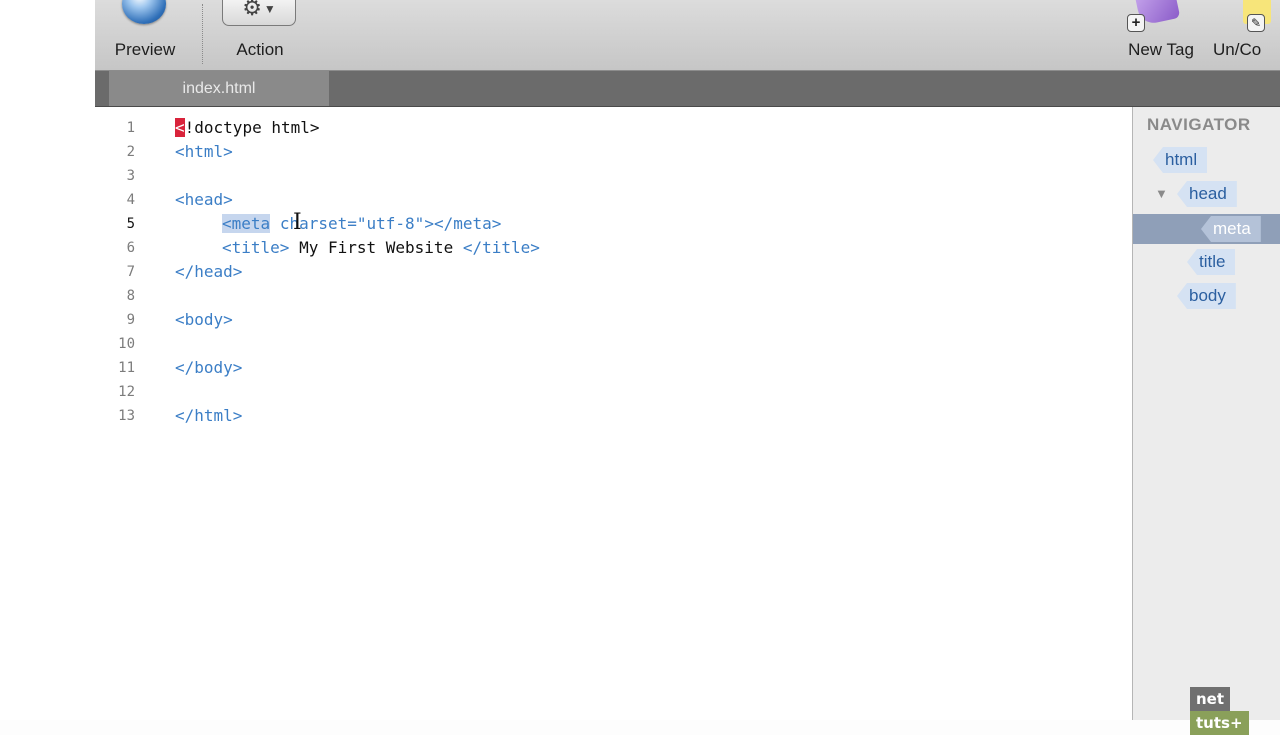  I want to click on nav-node-meta: meta, so click(1231, 229).